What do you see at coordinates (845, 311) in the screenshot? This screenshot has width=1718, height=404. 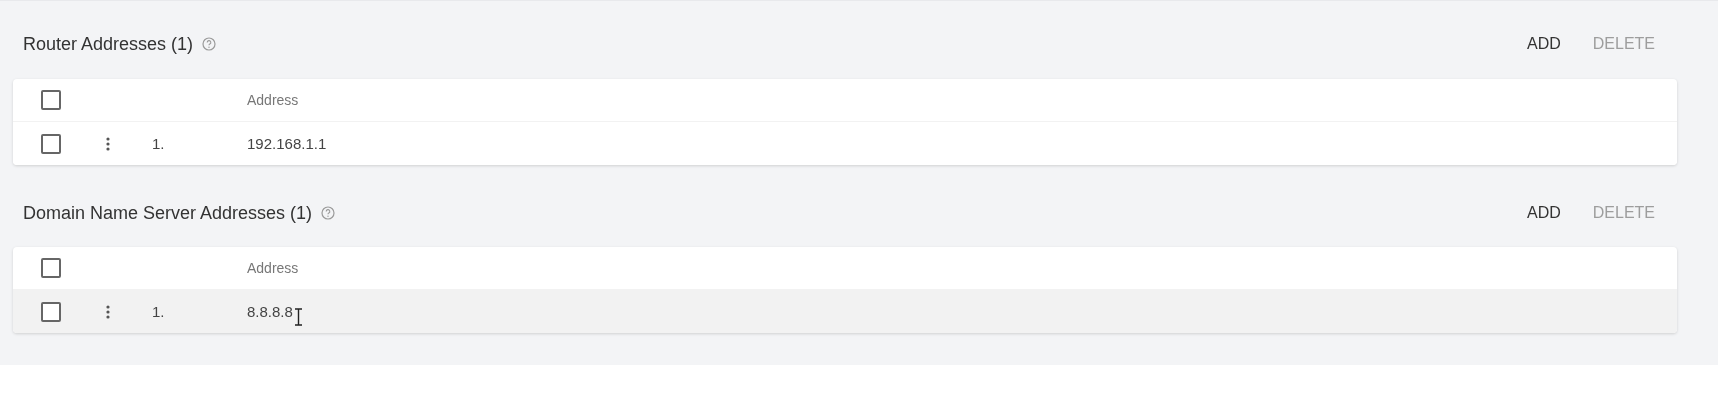 I see `table-row: 1. 8.8.8.8` at bounding box center [845, 311].